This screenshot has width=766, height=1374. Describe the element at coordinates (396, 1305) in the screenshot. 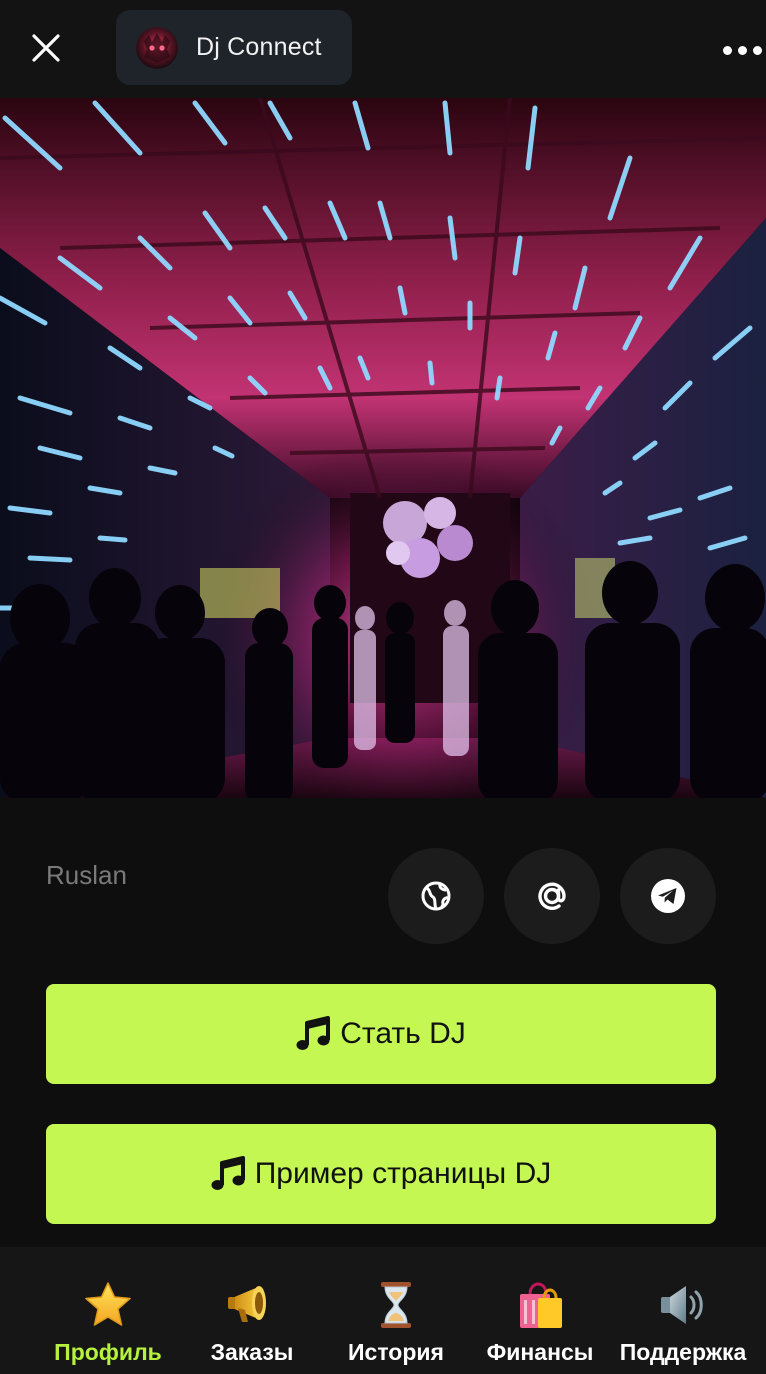

I see `hourglass-icon` at that location.